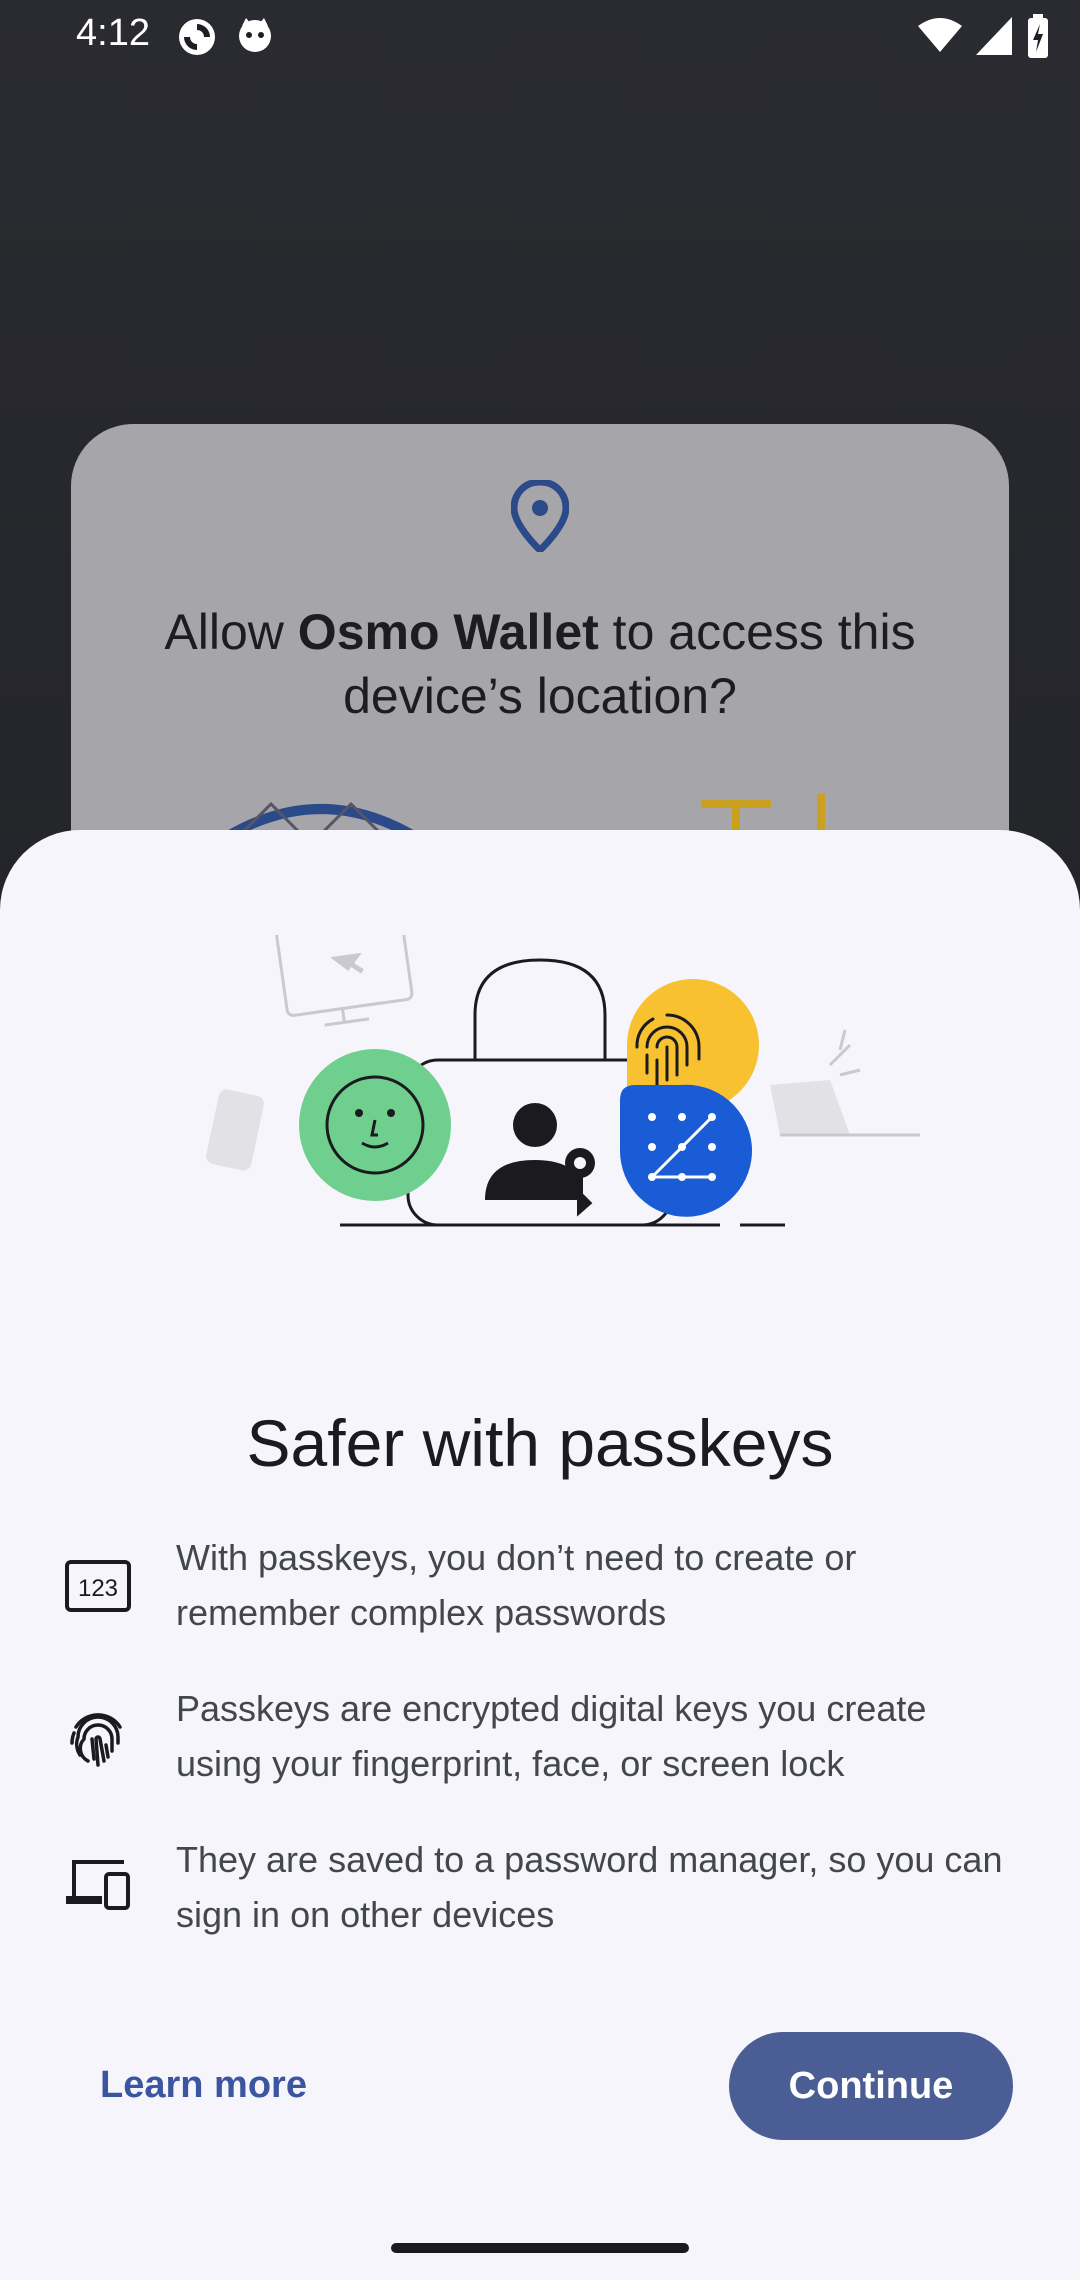  I want to click on fingerprint-icon, so click(98, 1737).